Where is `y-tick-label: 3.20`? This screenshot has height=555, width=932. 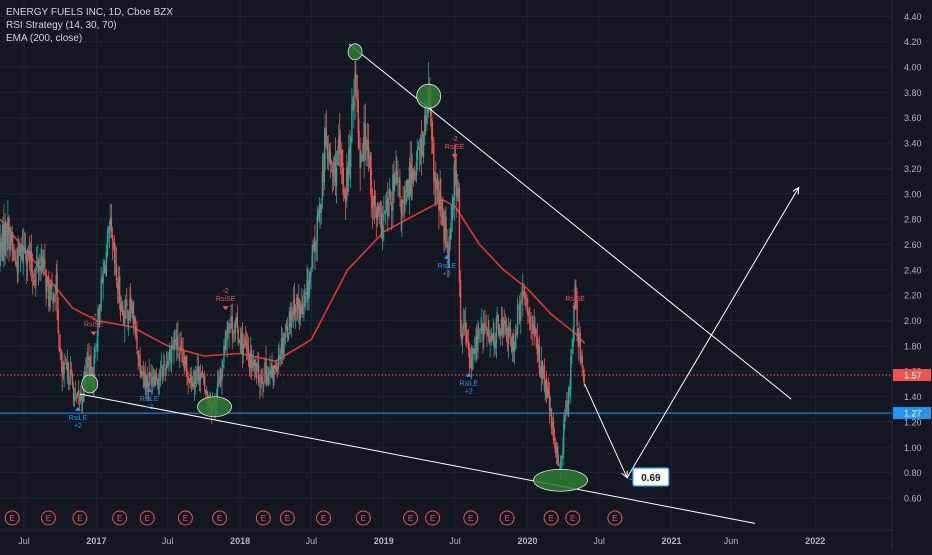 y-tick-label: 3.20 is located at coordinates (913, 169).